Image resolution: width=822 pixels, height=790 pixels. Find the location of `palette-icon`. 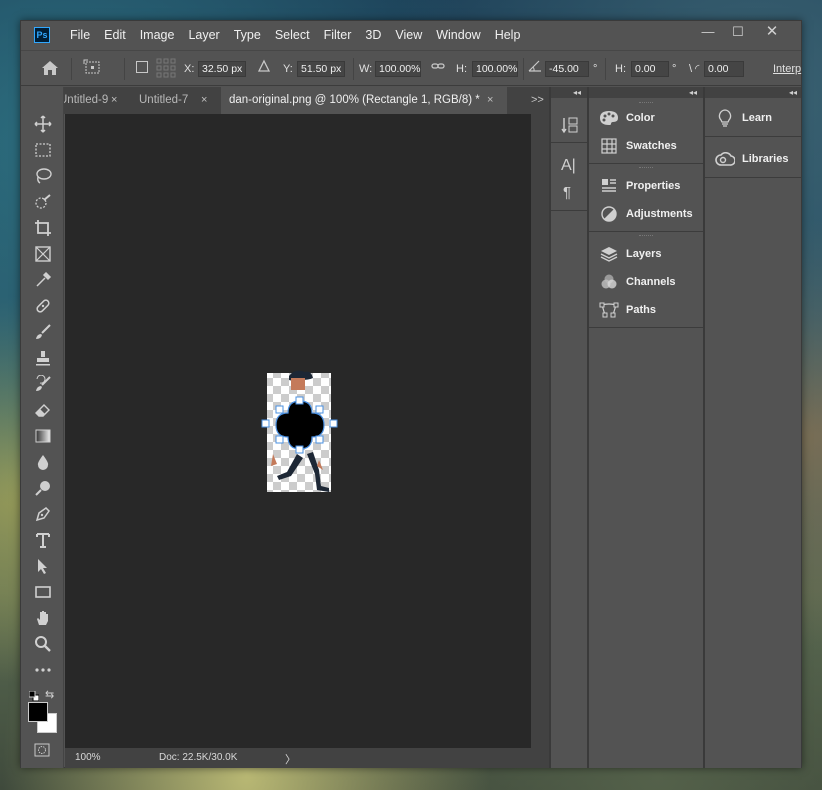

palette-icon is located at coordinates (609, 118).